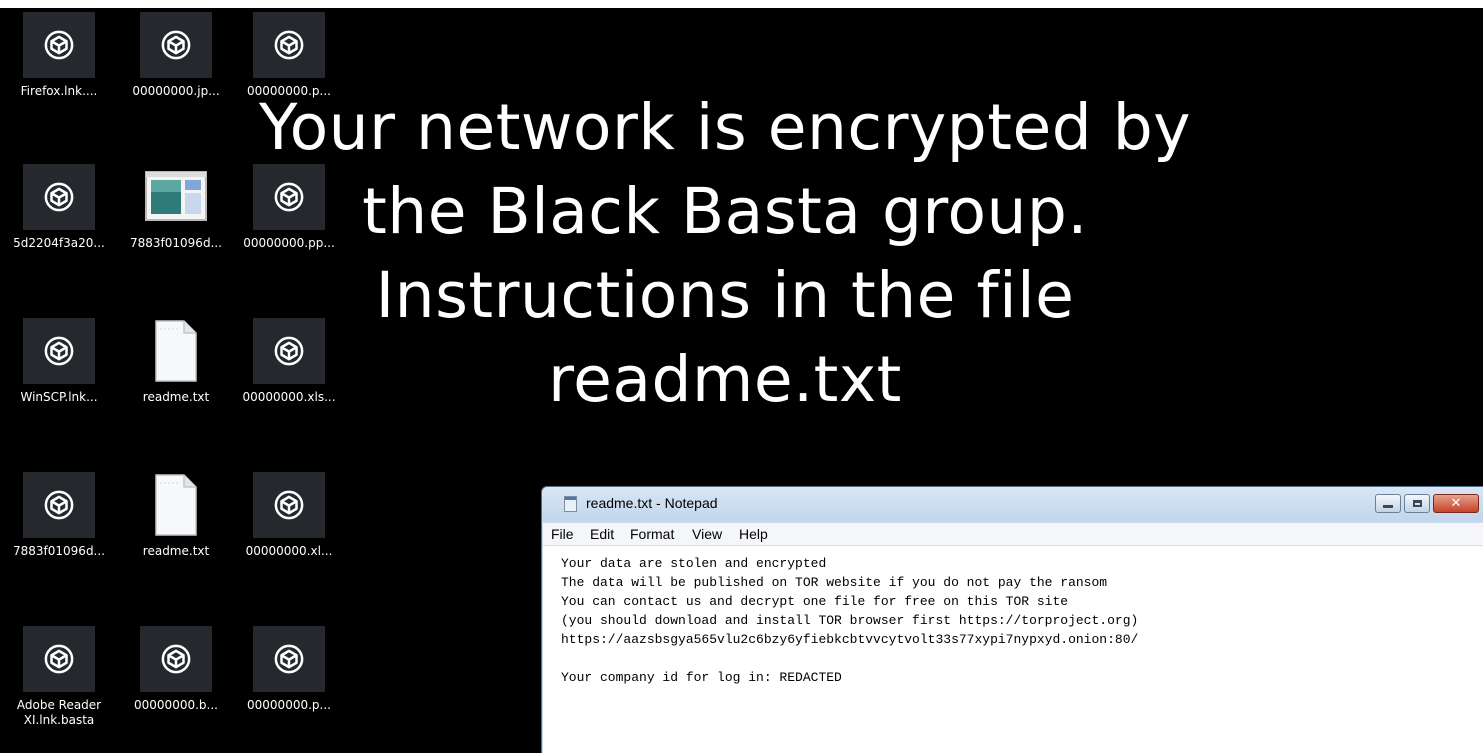 Image resolution: width=1483 pixels, height=753 pixels. I want to click on menu-help: Help, so click(753, 534).